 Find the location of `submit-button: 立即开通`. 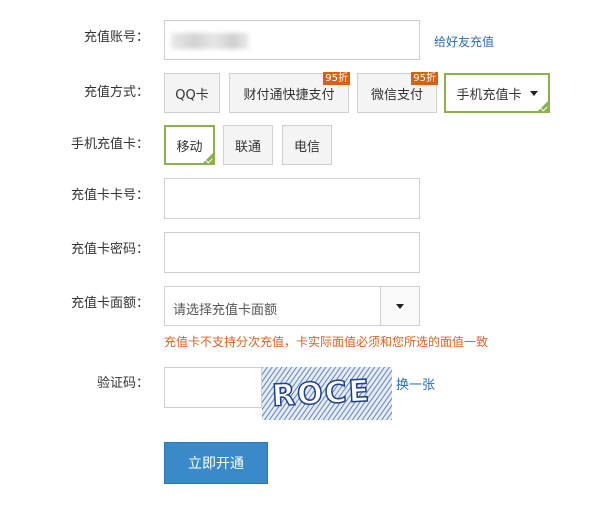

submit-button: 立即开通 is located at coordinates (216, 463).